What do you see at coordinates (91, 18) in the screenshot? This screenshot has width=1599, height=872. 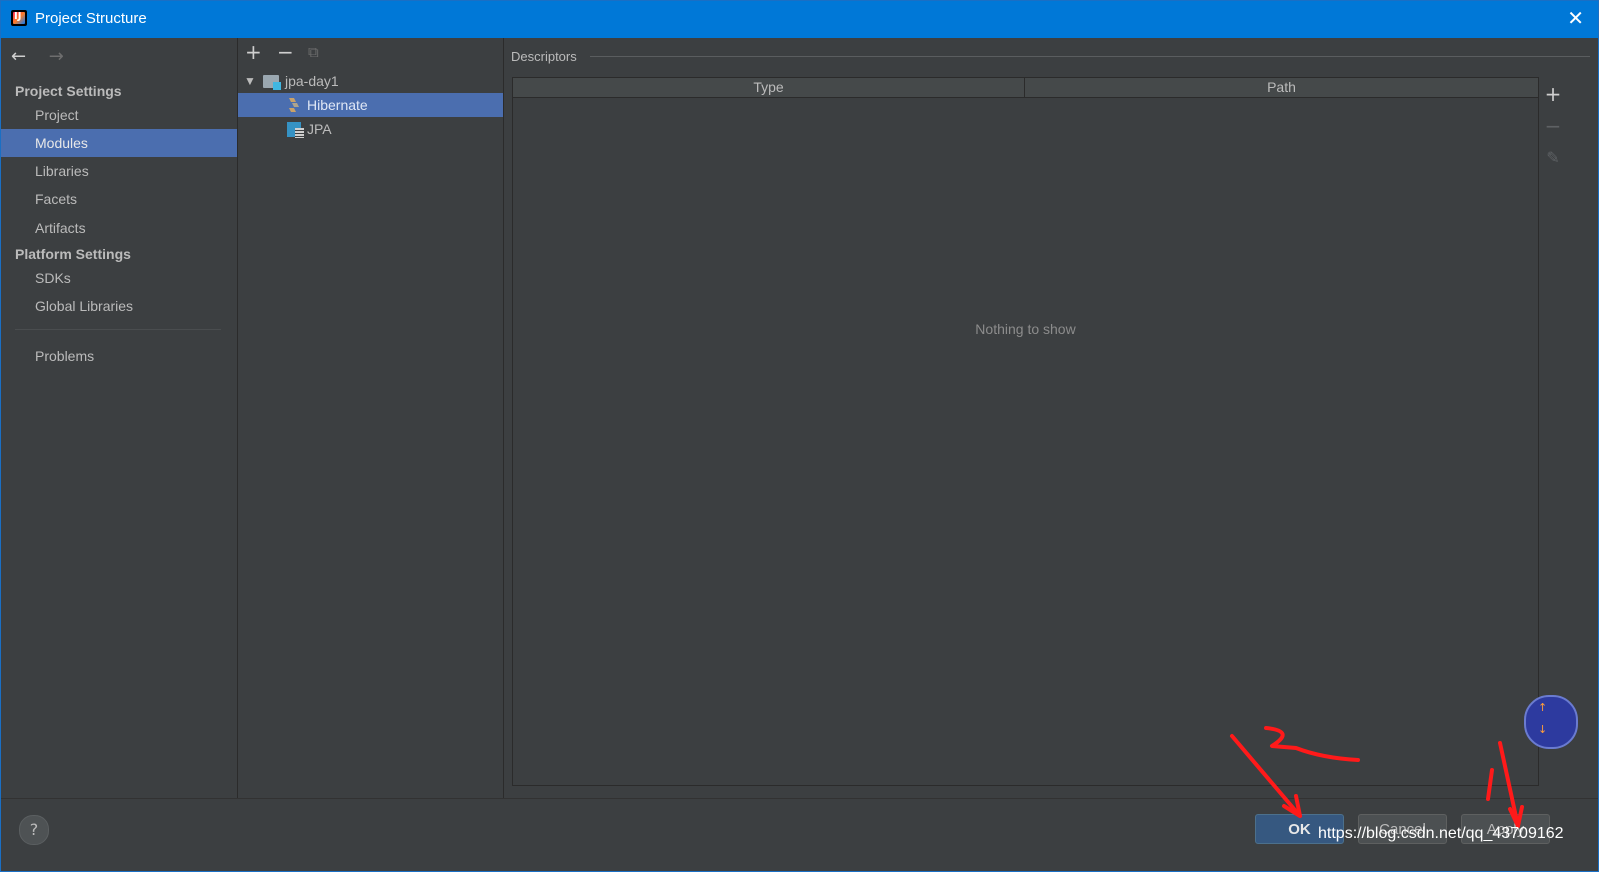 I see `window-title: Project Structure` at bounding box center [91, 18].